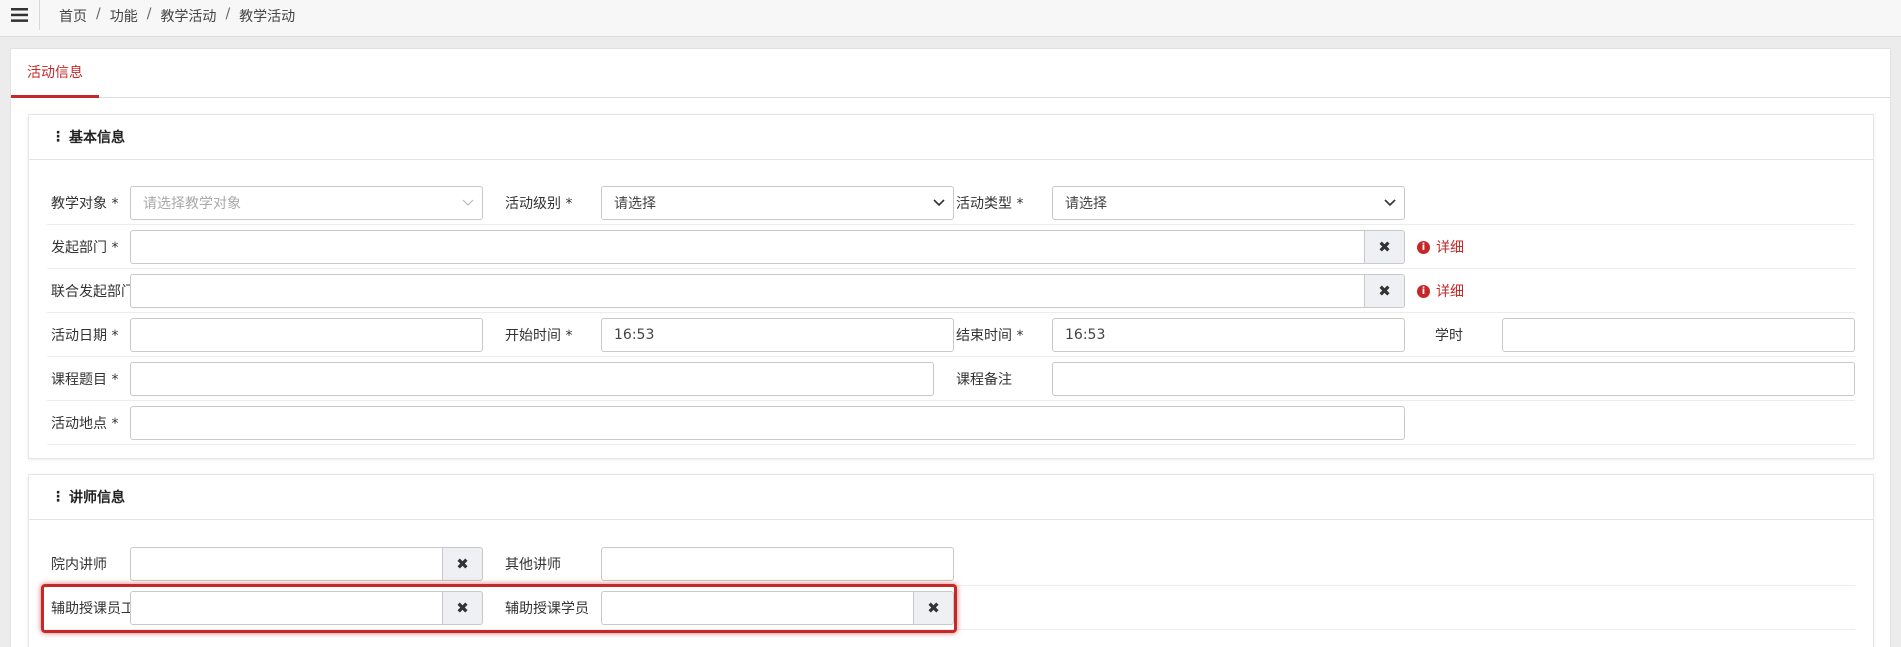 The height and width of the screenshot is (647, 1901). Describe the element at coordinates (306, 203) in the screenshot. I see `teaching-target-select: 请选择教学对象` at that location.